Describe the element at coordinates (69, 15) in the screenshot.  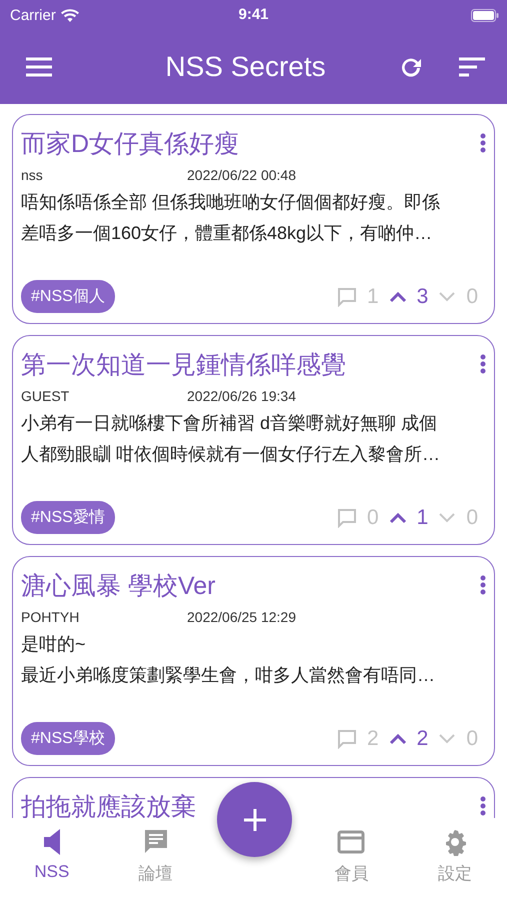
I see `wifi-icon` at that location.